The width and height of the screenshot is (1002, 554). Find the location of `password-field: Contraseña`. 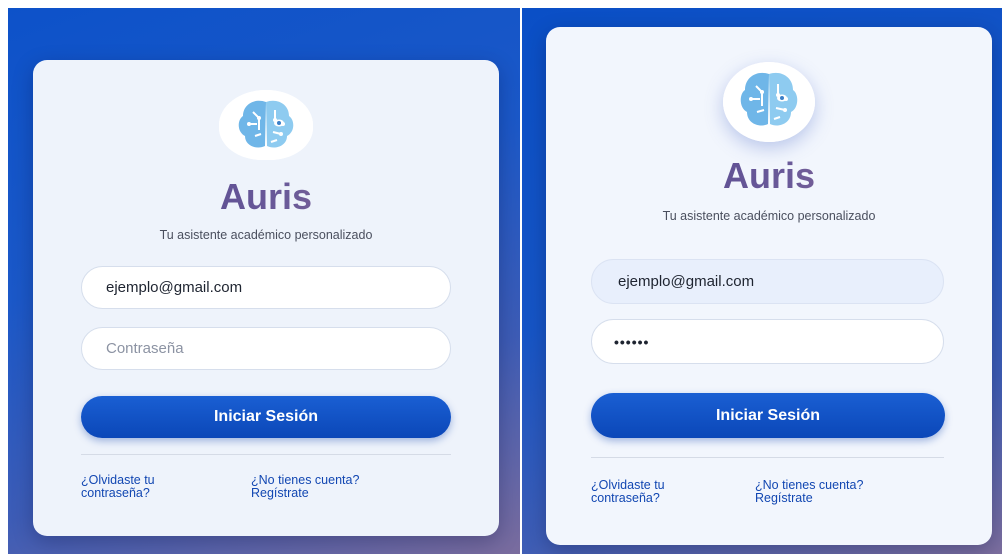

password-field: Contraseña is located at coordinates (266, 348).